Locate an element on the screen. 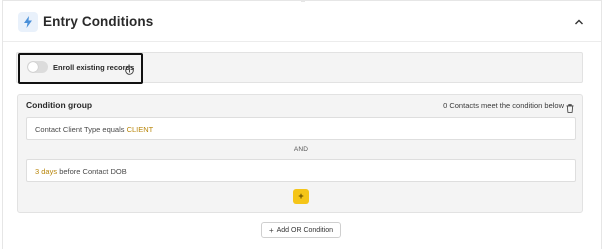 This screenshot has width=604, height=249. toggle-knob is located at coordinates (33, 67).